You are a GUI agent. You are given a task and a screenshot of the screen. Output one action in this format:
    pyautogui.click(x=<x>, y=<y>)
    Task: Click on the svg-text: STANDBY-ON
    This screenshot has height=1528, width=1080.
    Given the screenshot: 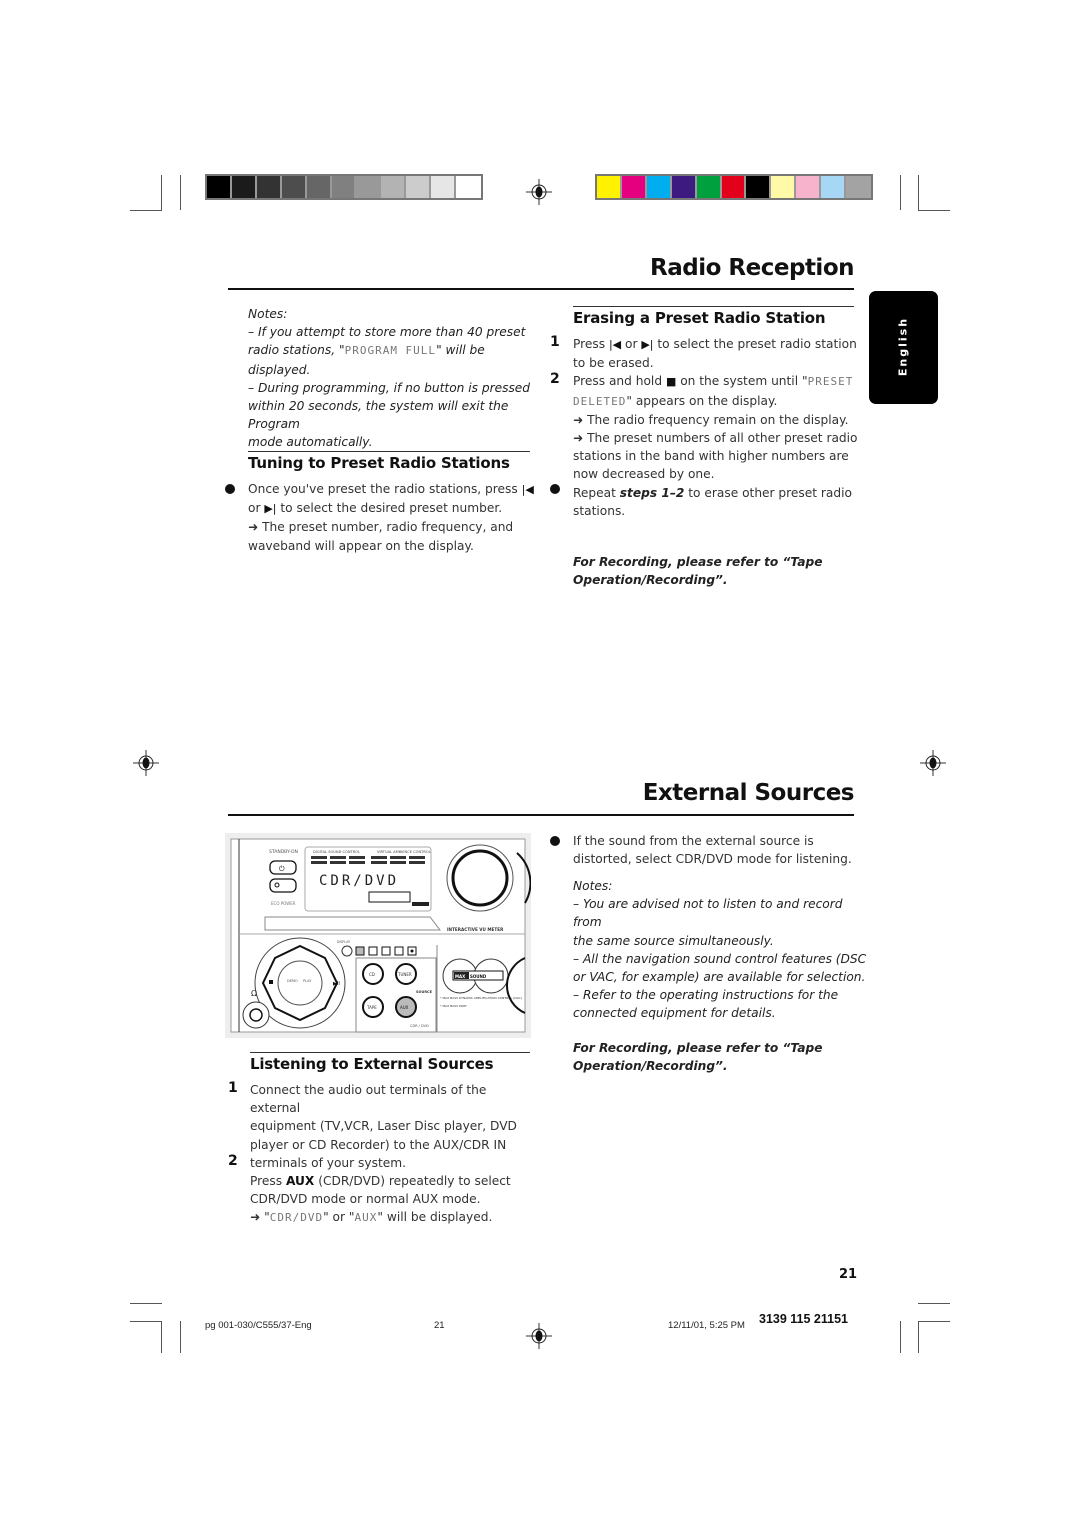 What is the action you would take?
    pyautogui.click(x=283, y=852)
    